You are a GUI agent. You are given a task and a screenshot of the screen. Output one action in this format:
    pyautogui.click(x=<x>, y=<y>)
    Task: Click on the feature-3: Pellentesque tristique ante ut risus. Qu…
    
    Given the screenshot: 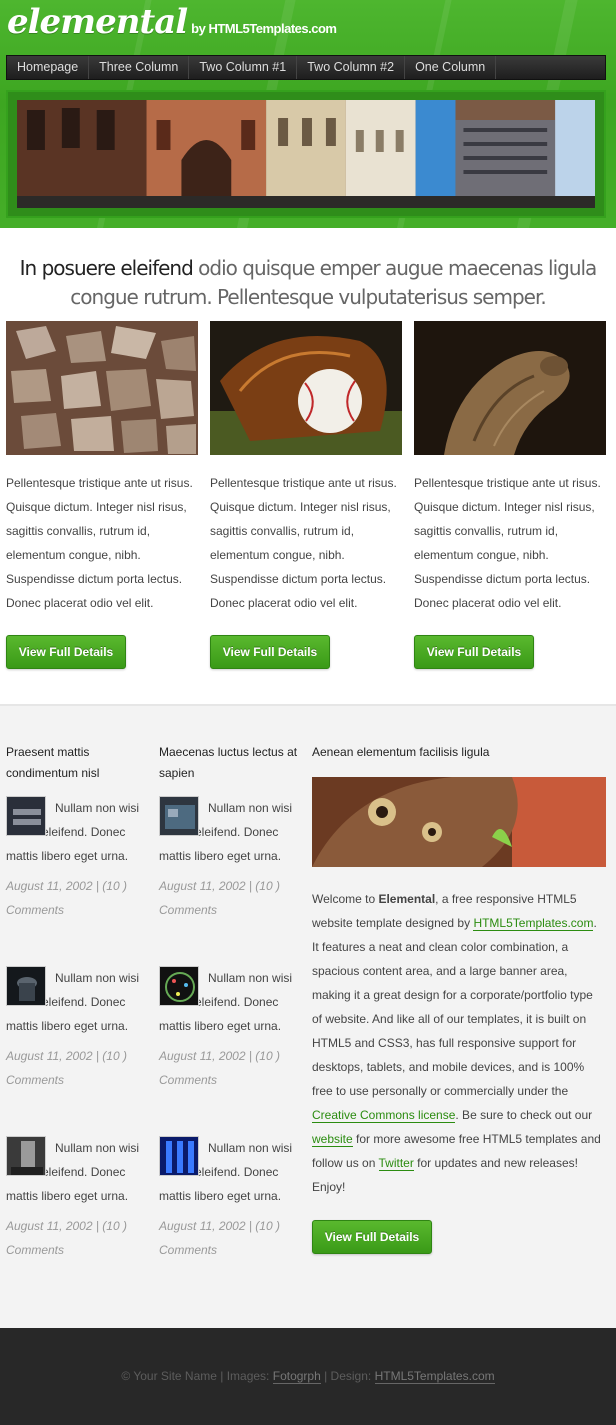 What is the action you would take?
    pyautogui.click(x=510, y=495)
    